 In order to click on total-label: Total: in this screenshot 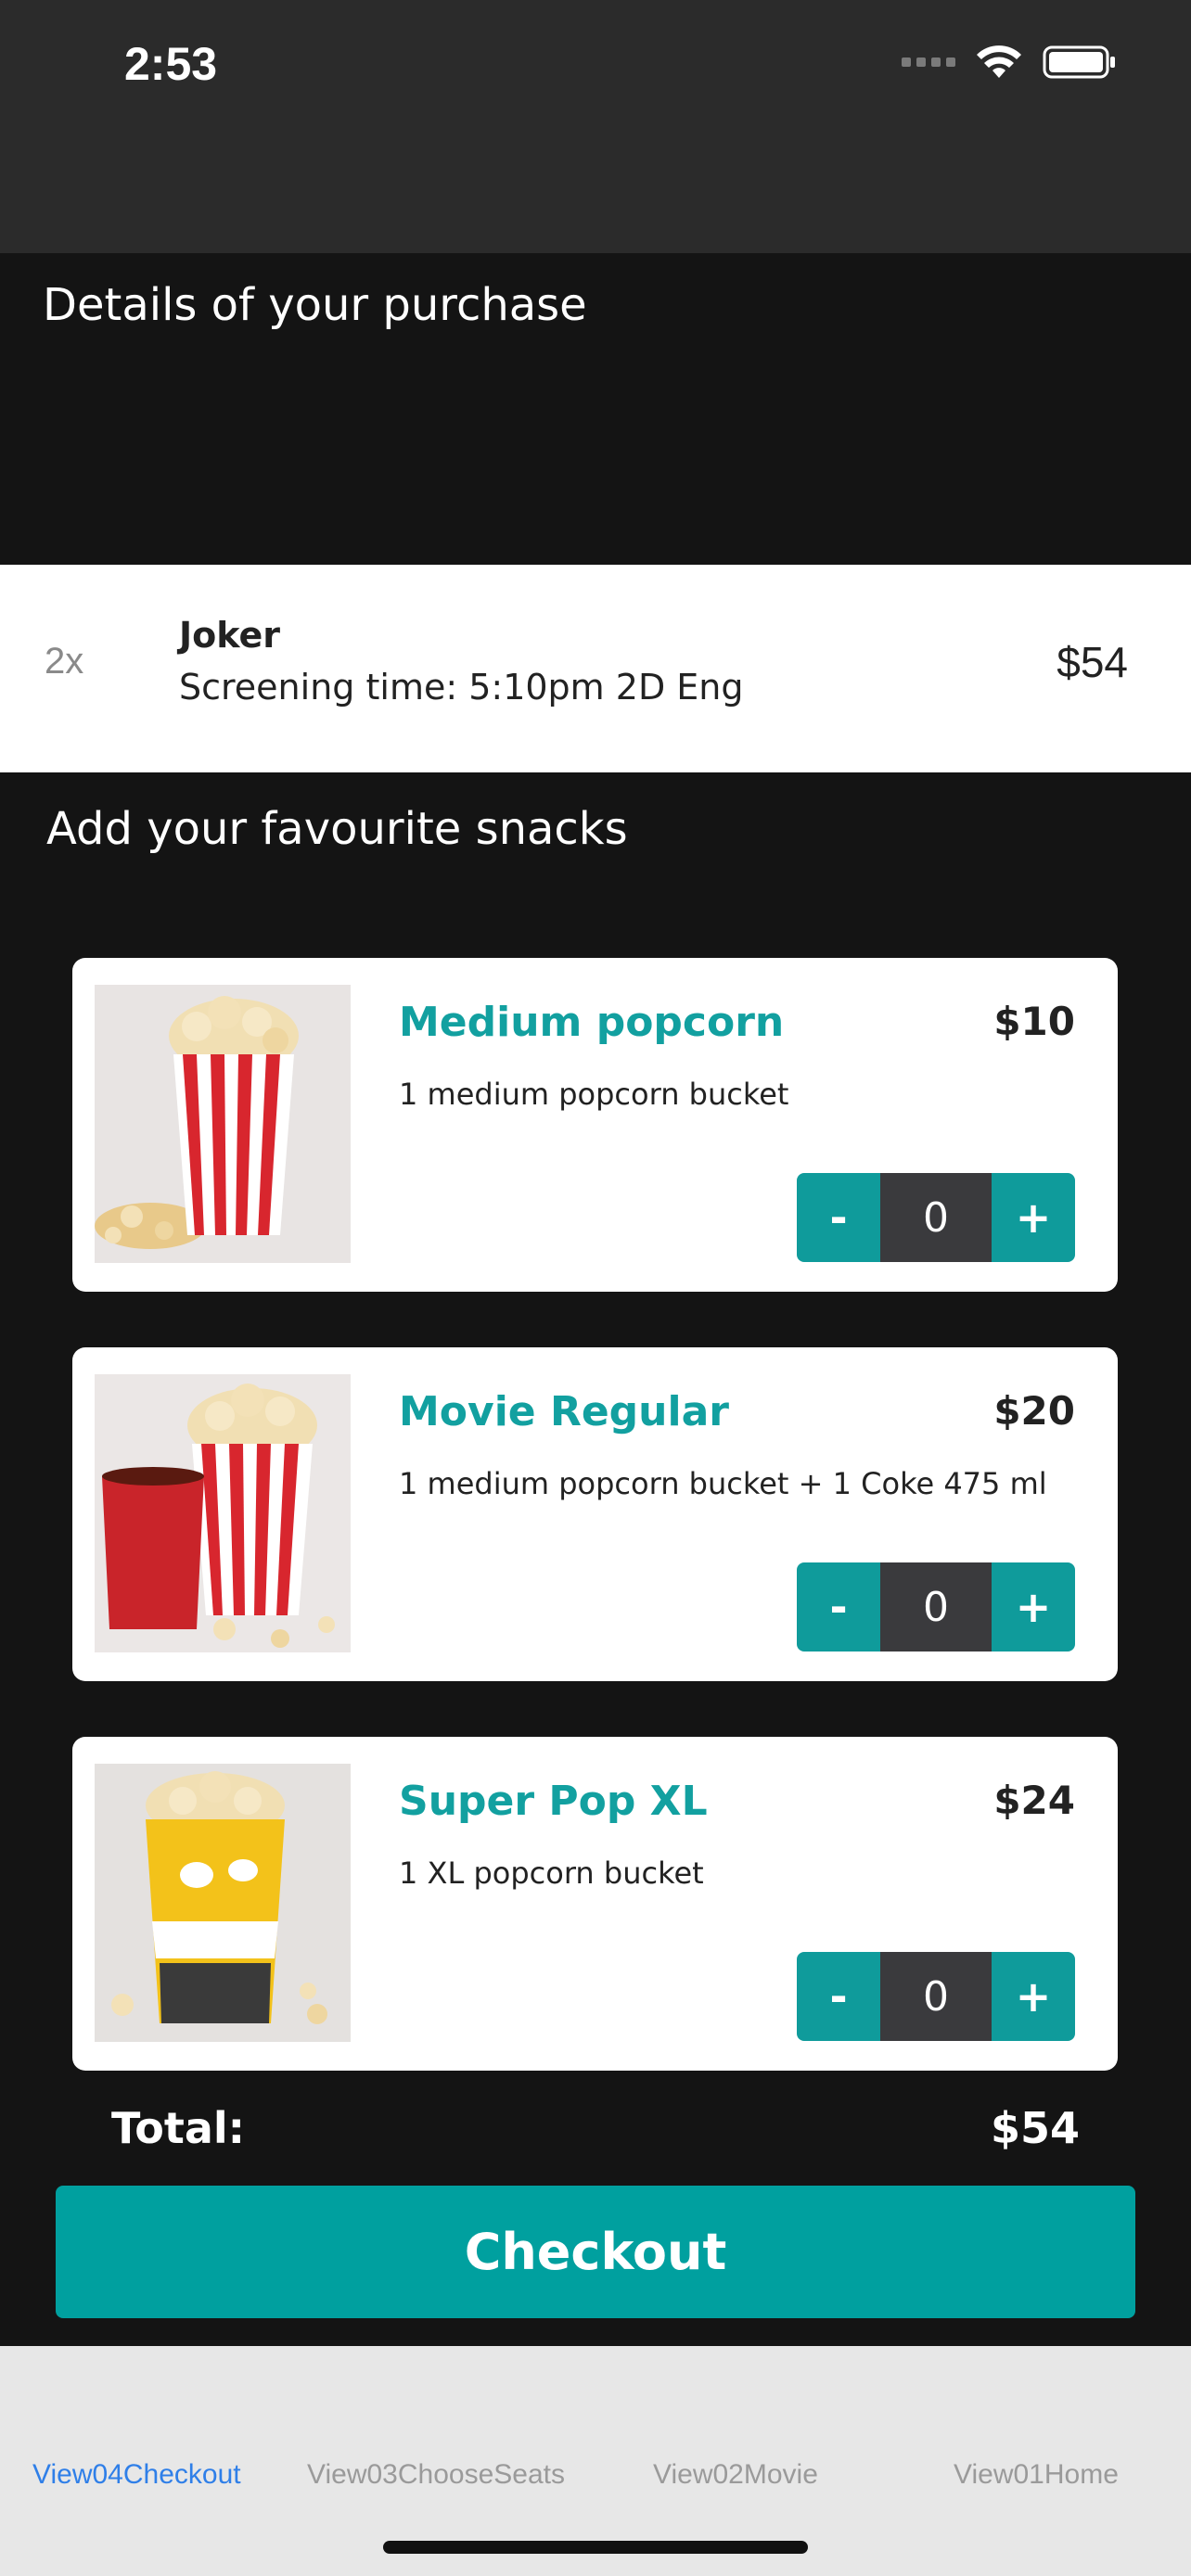, I will do `click(178, 2128)`.